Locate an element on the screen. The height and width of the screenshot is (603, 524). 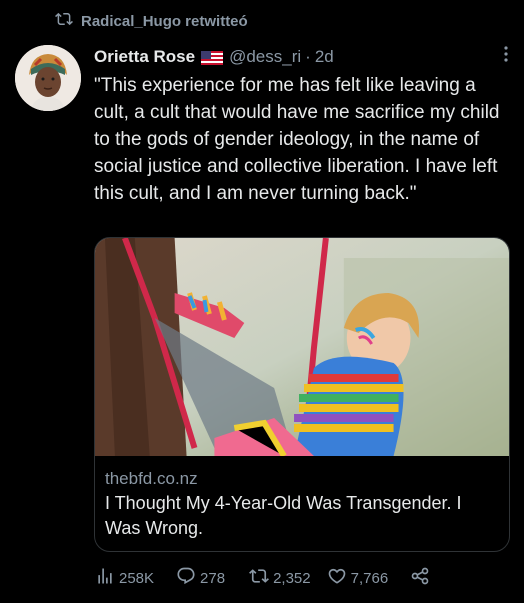
views-button: 258K is located at coordinates (124, 578).